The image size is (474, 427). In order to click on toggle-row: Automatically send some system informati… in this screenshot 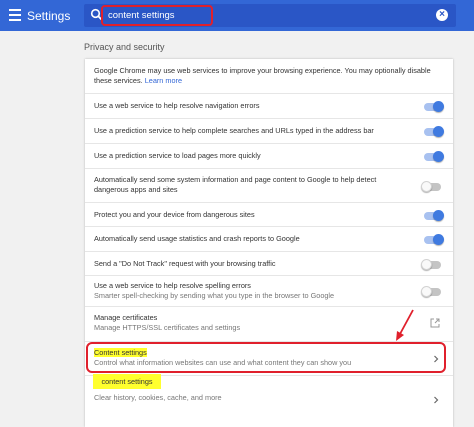, I will do `click(269, 185)`.